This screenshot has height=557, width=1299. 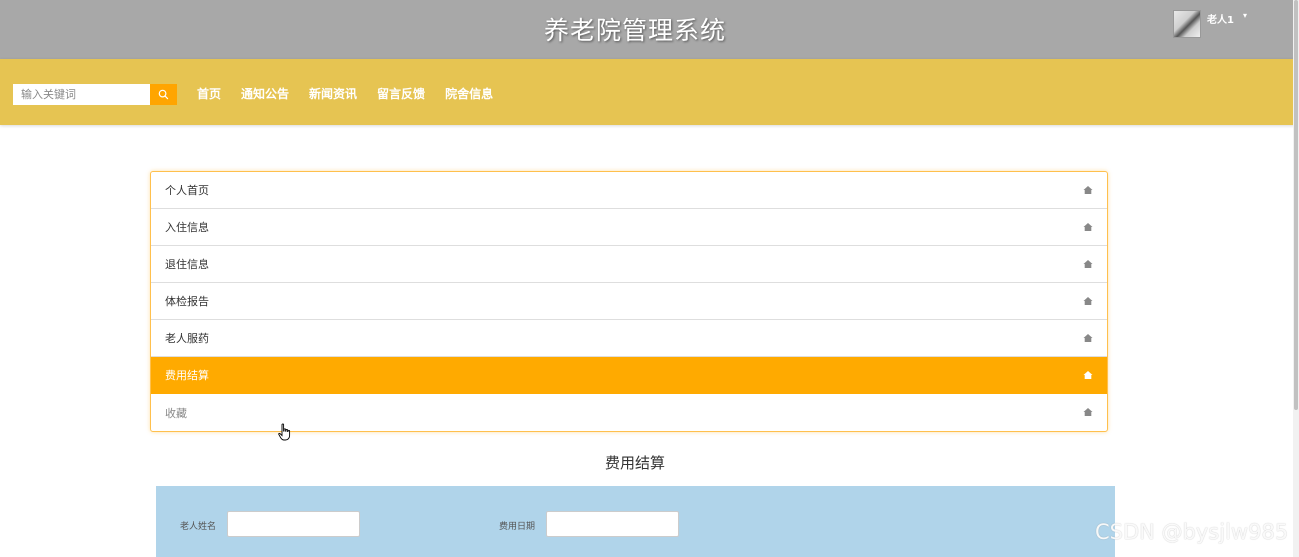 I want to click on menu-item-favorites: 收藏, so click(x=629, y=412).